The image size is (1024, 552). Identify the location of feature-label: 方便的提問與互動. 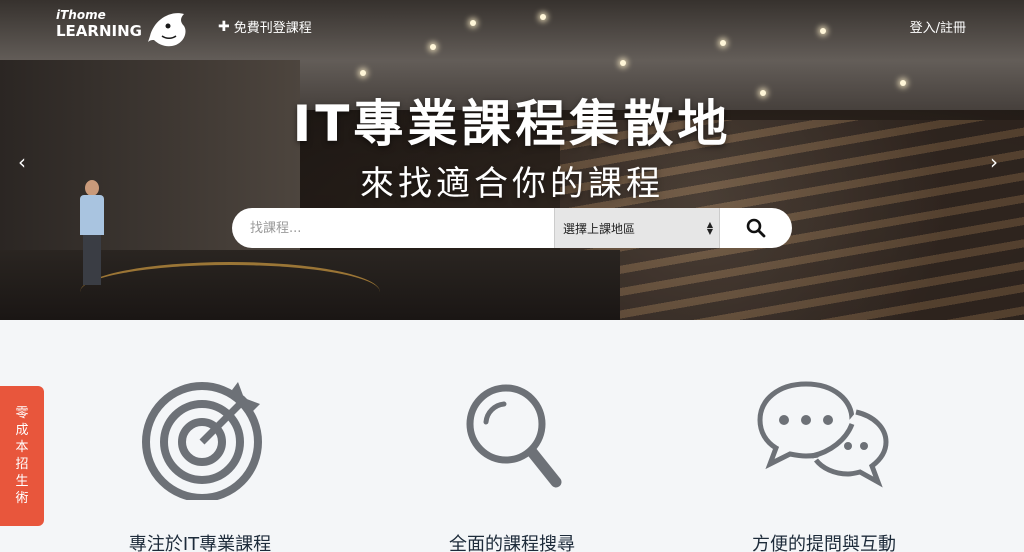
(824, 543).